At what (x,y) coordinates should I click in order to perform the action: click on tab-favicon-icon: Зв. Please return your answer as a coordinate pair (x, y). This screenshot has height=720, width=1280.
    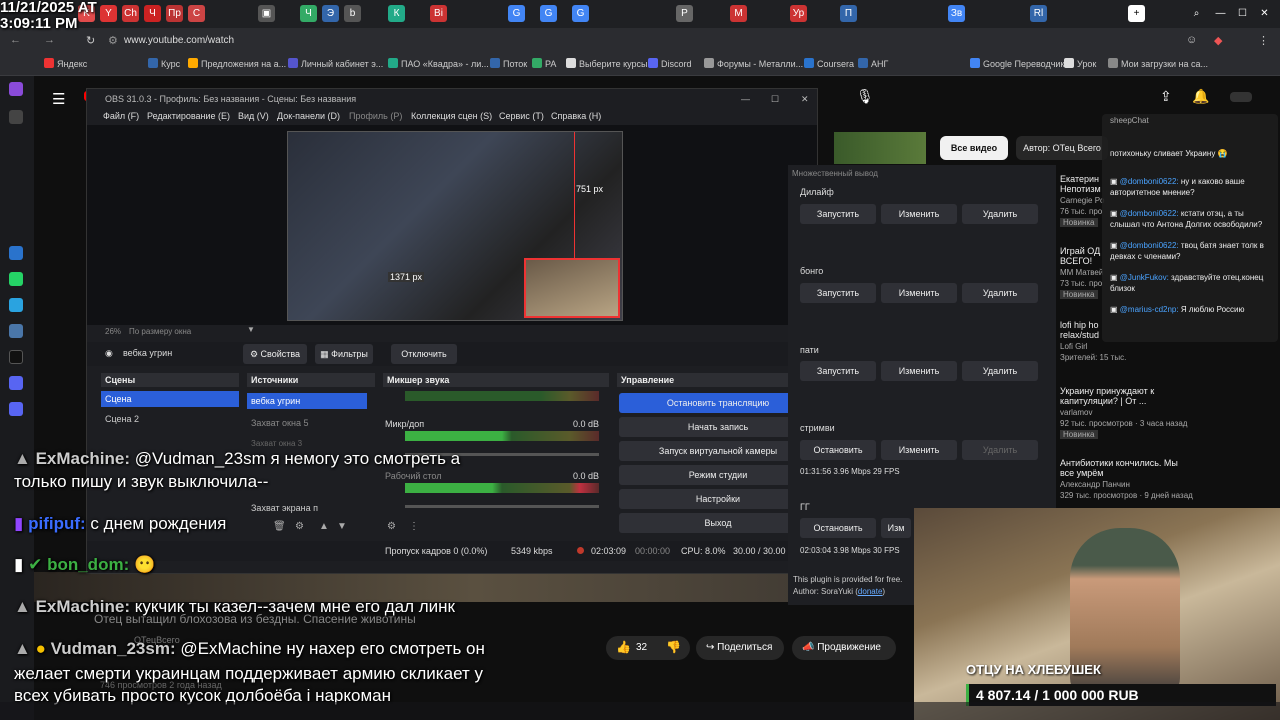
    Looking at the image, I should click on (956, 13).